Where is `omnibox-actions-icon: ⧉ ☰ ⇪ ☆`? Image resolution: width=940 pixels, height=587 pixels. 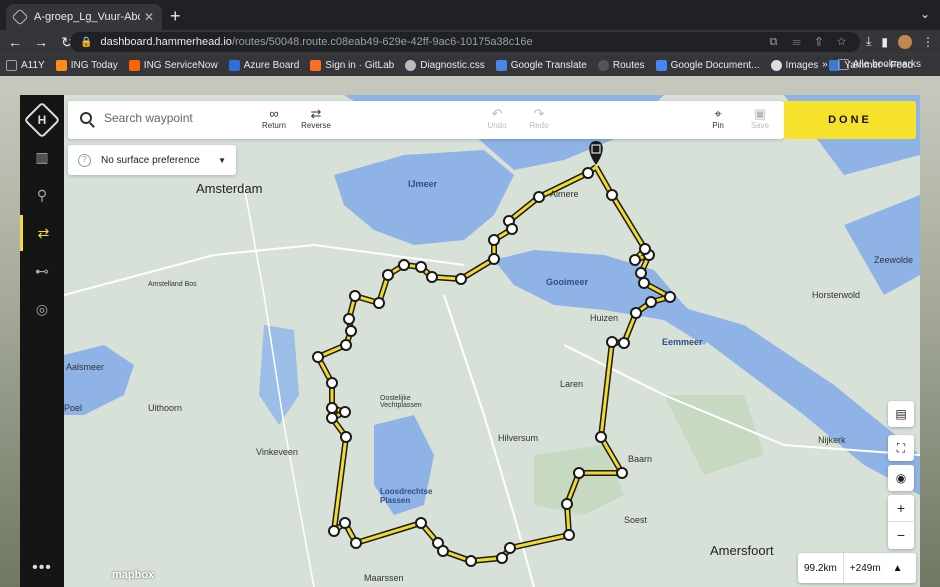 omnibox-actions-icon: ⧉ ☰ ⇪ ☆ is located at coordinates (811, 42).